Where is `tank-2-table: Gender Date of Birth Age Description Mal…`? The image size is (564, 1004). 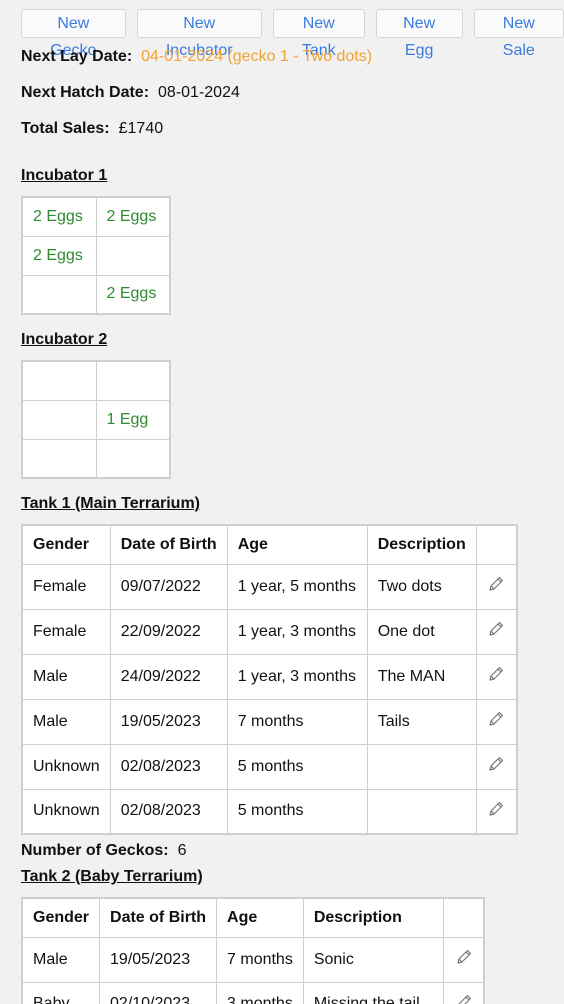
tank-2-table: Gender Date of Birth Age Description Mal… is located at coordinates (253, 950).